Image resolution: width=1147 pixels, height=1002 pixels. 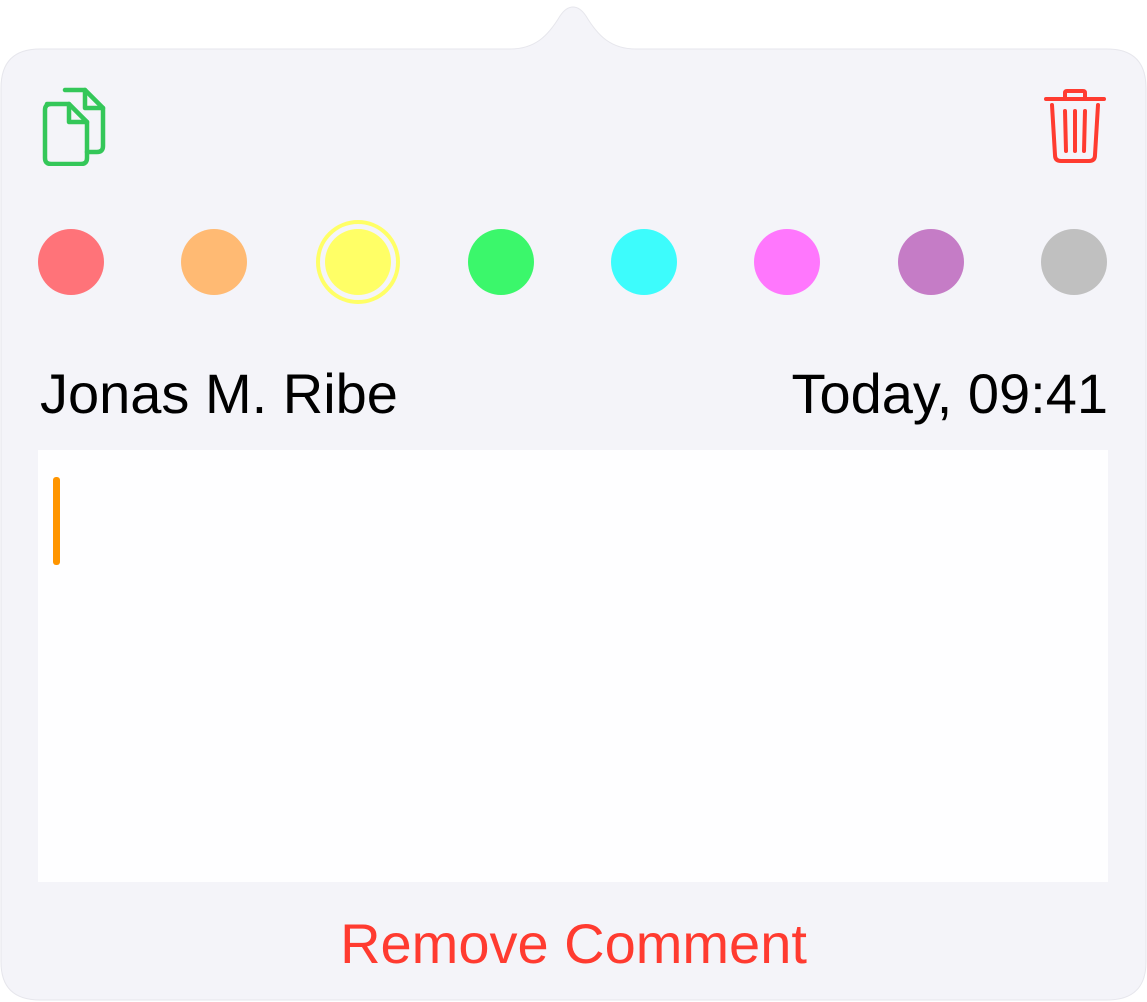 What do you see at coordinates (1074, 262) in the screenshot?
I see `color-swatch-gray` at bounding box center [1074, 262].